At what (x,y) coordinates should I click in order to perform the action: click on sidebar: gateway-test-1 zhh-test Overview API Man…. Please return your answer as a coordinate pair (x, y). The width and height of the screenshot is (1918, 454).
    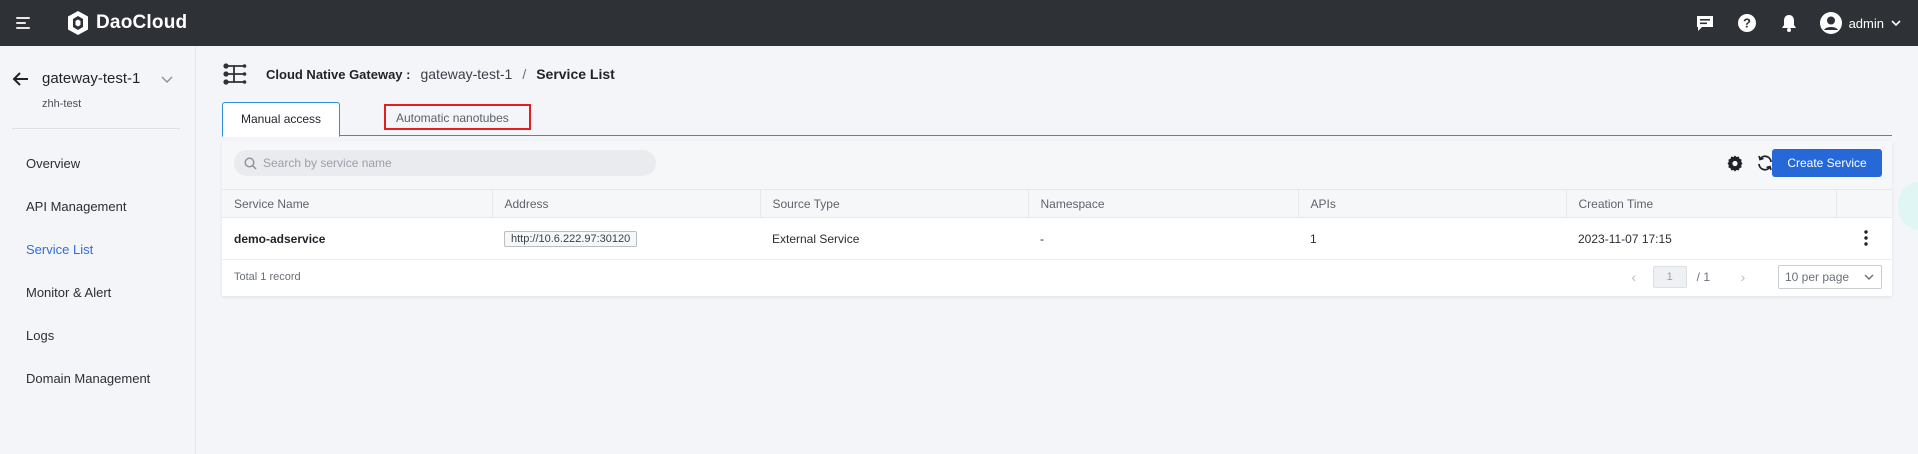
    Looking at the image, I should click on (98, 250).